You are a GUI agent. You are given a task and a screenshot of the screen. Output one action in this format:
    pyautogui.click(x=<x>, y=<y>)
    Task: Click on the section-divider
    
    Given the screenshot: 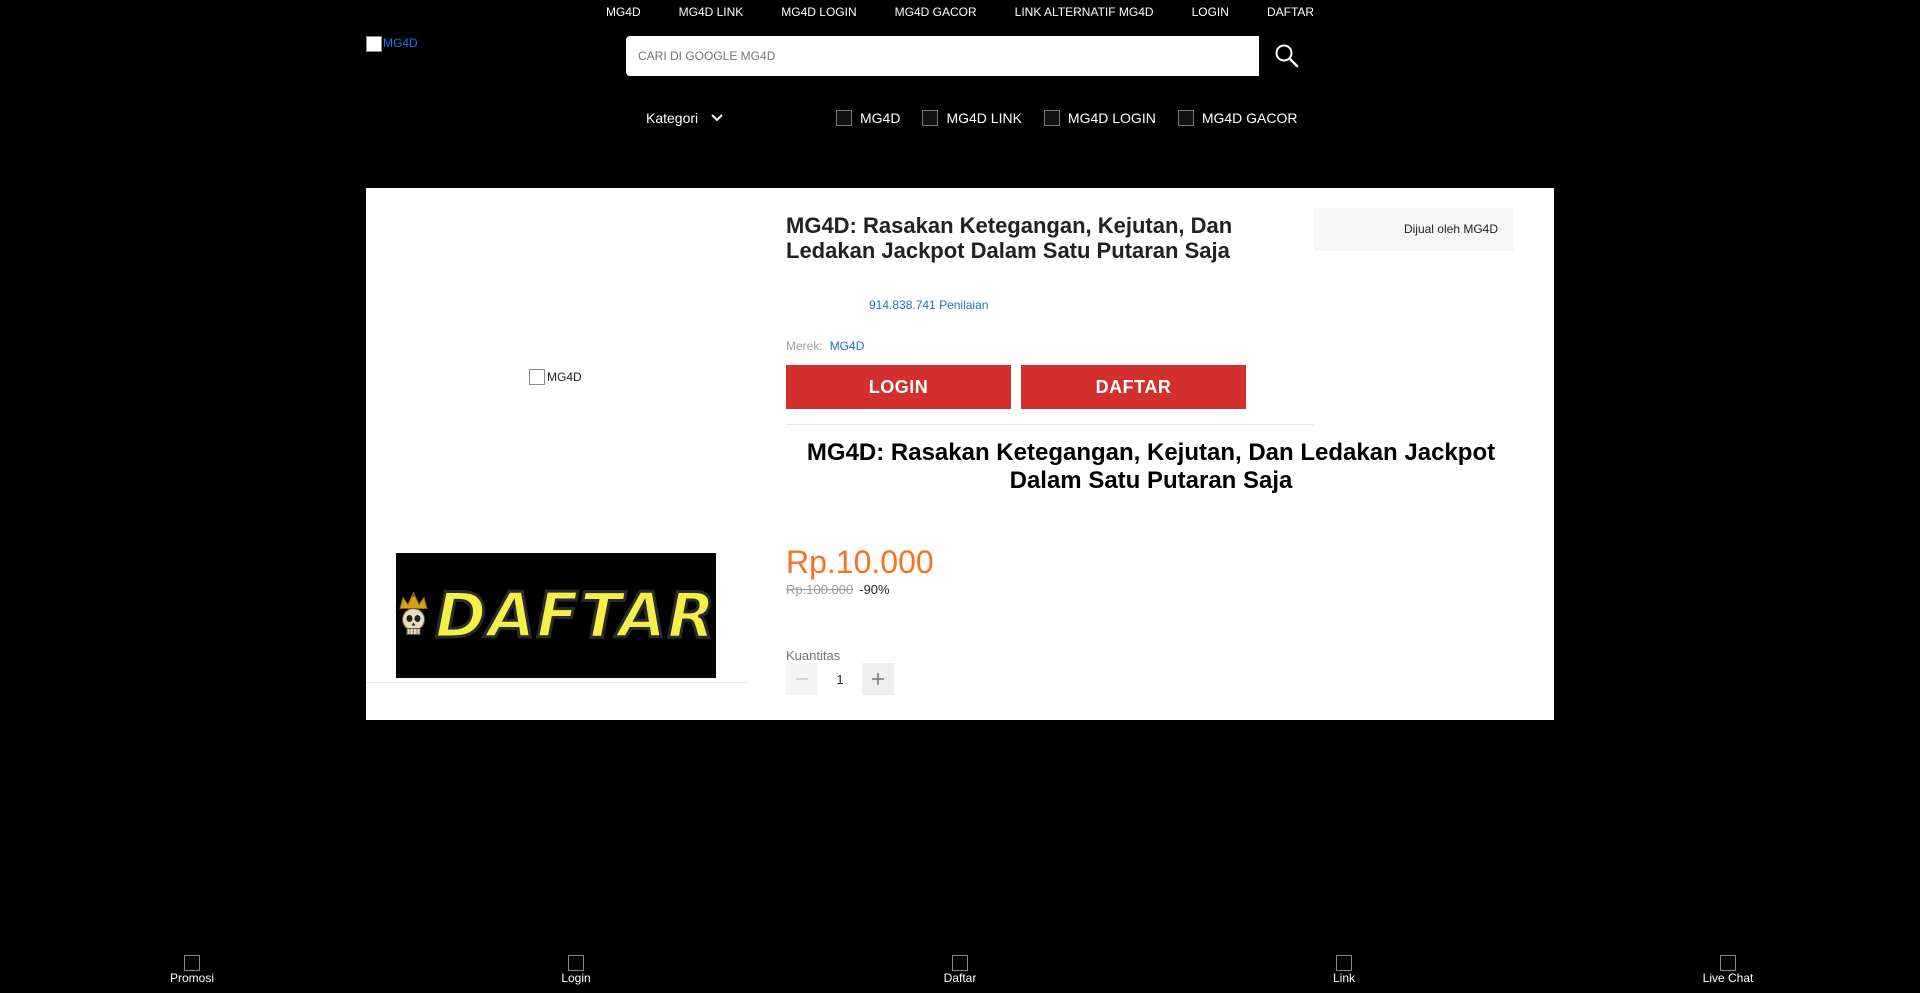 What is the action you would take?
    pyautogui.click(x=1050, y=424)
    